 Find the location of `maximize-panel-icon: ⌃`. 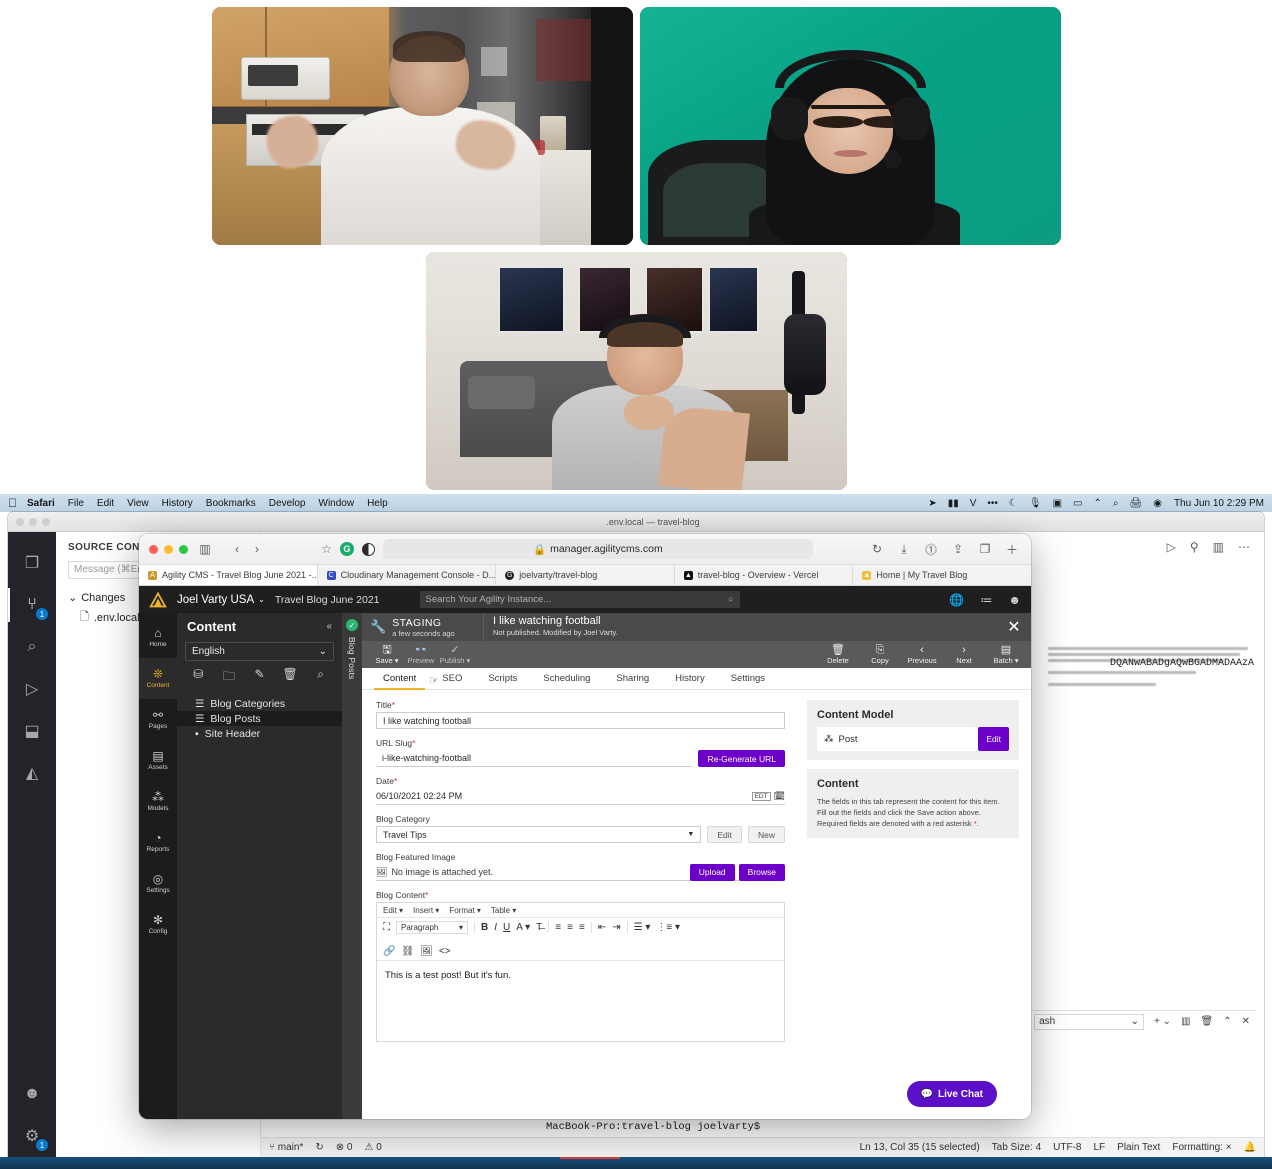

maximize-panel-icon: ⌃ is located at coordinates (1227, 1021).